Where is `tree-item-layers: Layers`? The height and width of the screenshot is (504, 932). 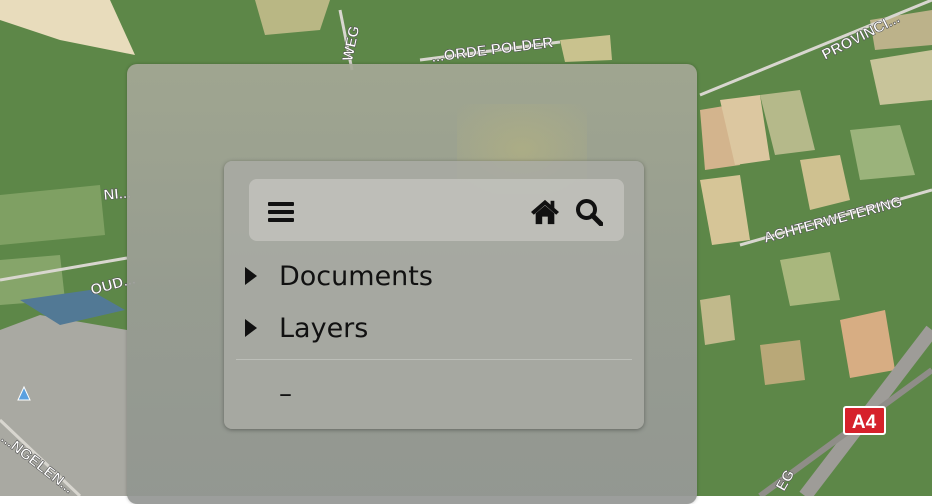 tree-item-layers: Layers is located at coordinates (306, 328).